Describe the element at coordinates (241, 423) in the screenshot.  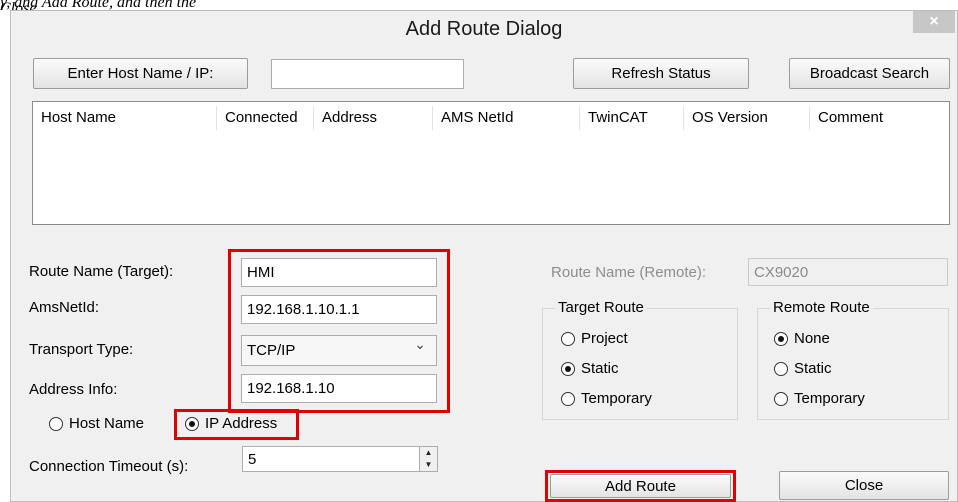
I see `ip-address-radio-label: IP Address` at that location.